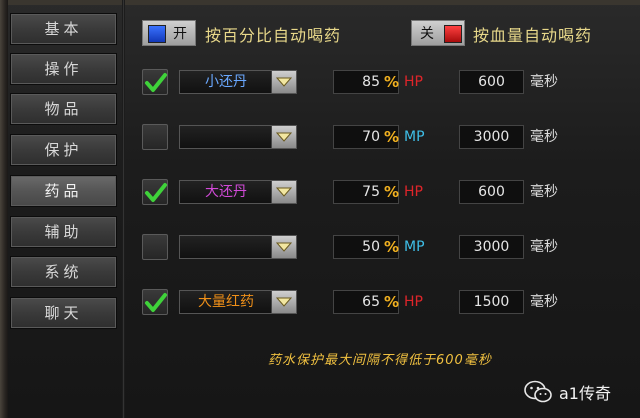  What do you see at coordinates (371, 82) in the screenshot?
I see `percent-value: 85` at bounding box center [371, 82].